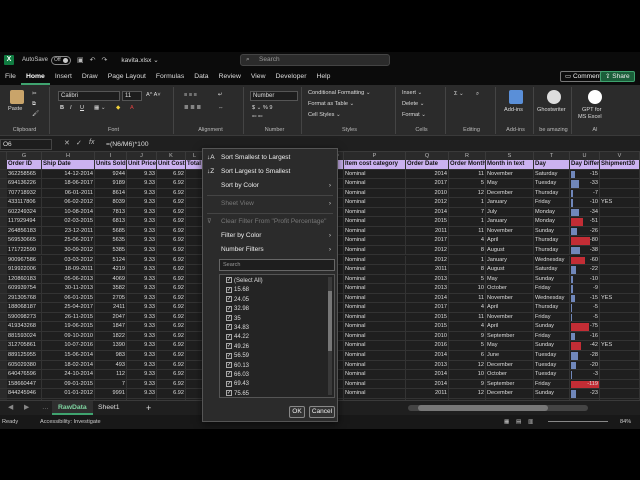  Describe the element at coordinates (237, 356) in the screenshot. I see `filter-value-checkbox: ✓ 56.59` at that location.